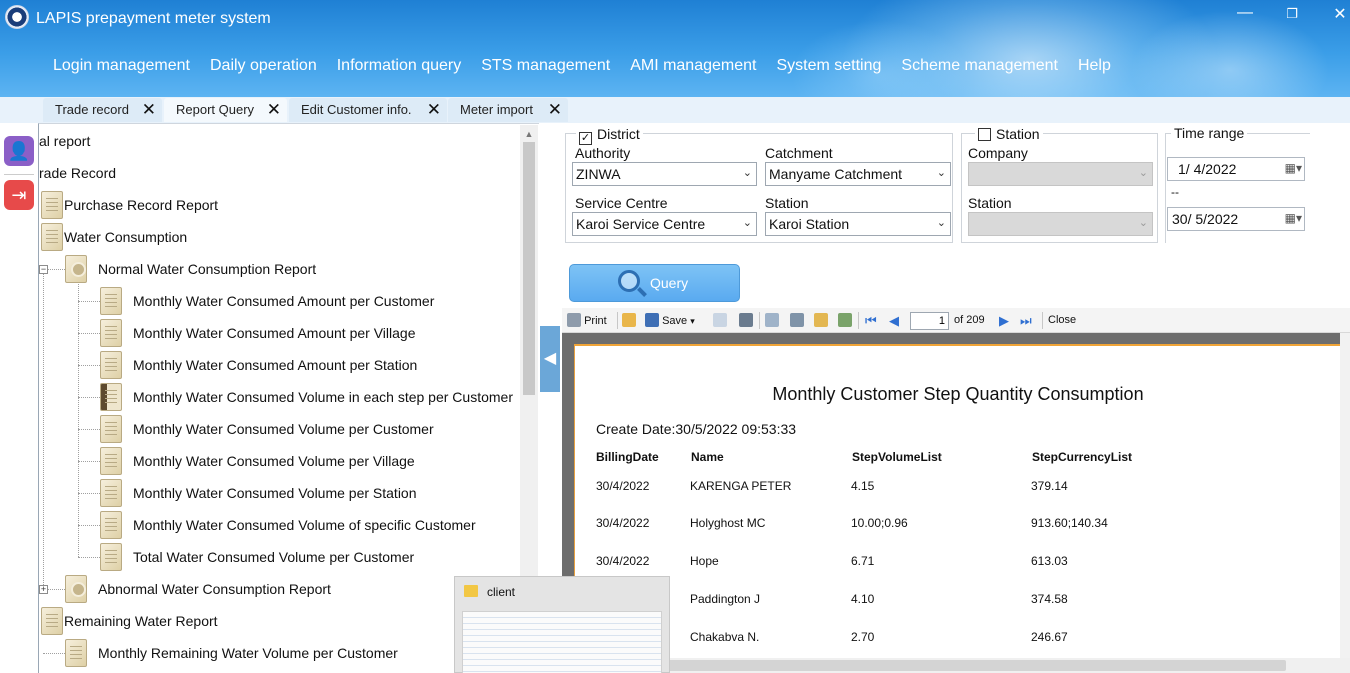  I want to click on print-button: Print, so click(587, 320).